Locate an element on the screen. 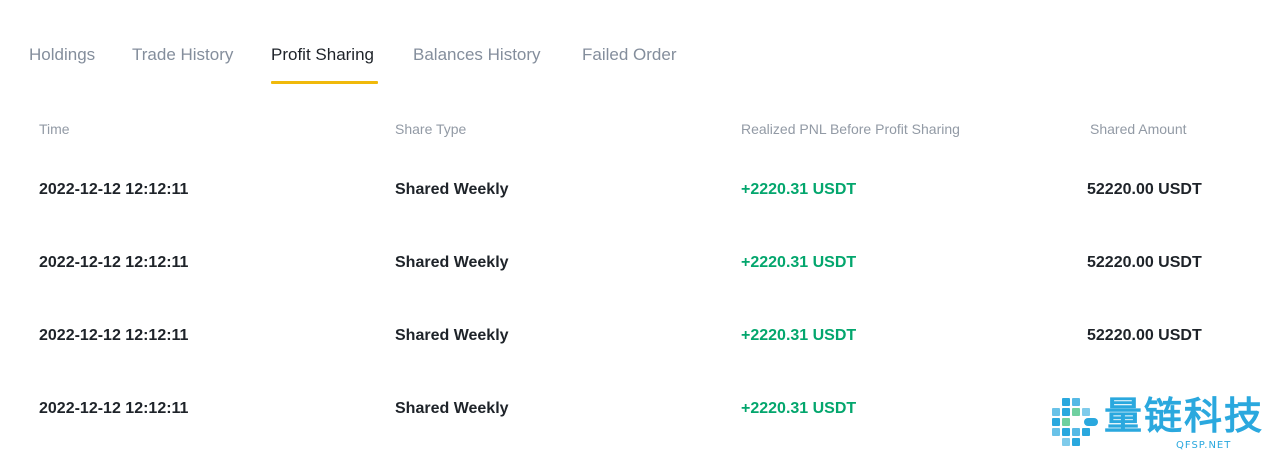  column-header-share-type: Share Type is located at coordinates (431, 129).